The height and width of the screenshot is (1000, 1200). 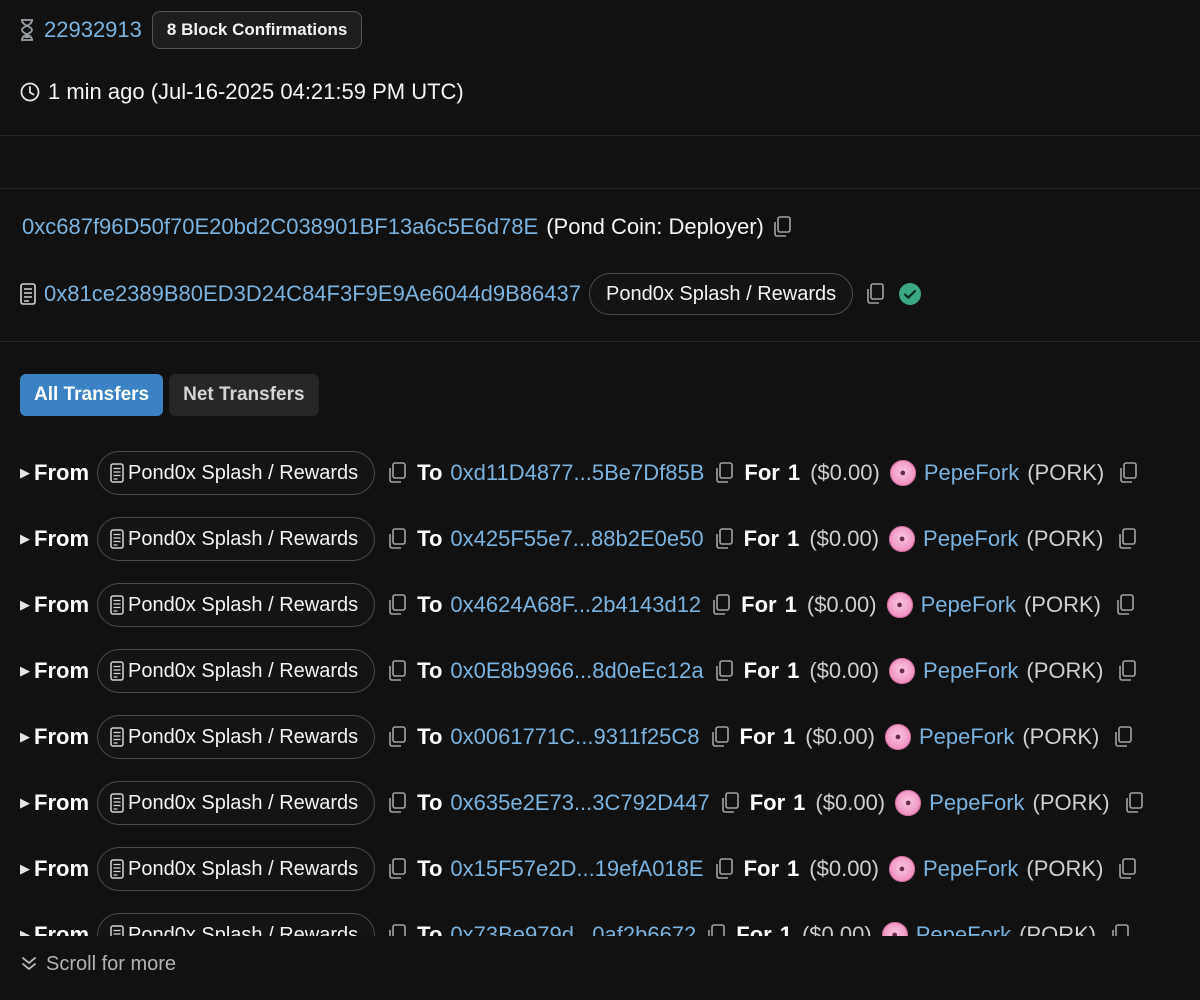 What do you see at coordinates (92, 395) in the screenshot?
I see `tab-all-transfers: All Transfers` at bounding box center [92, 395].